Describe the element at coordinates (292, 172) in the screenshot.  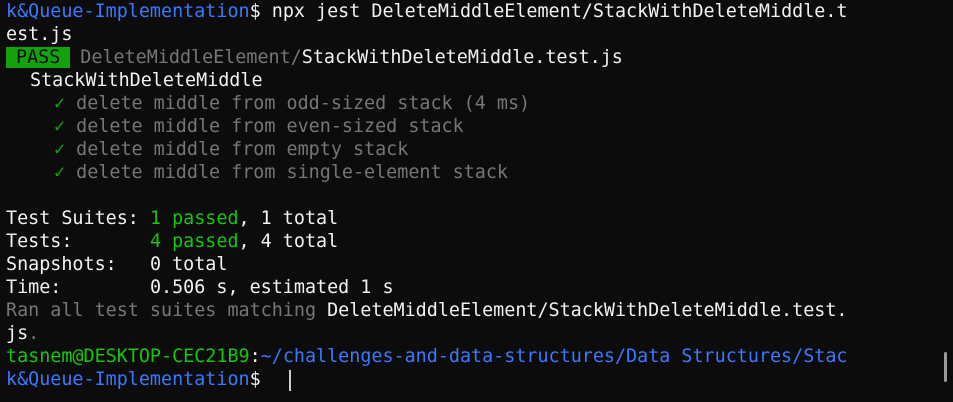
I see `test-name: delete middle from single-element stack` at that location.